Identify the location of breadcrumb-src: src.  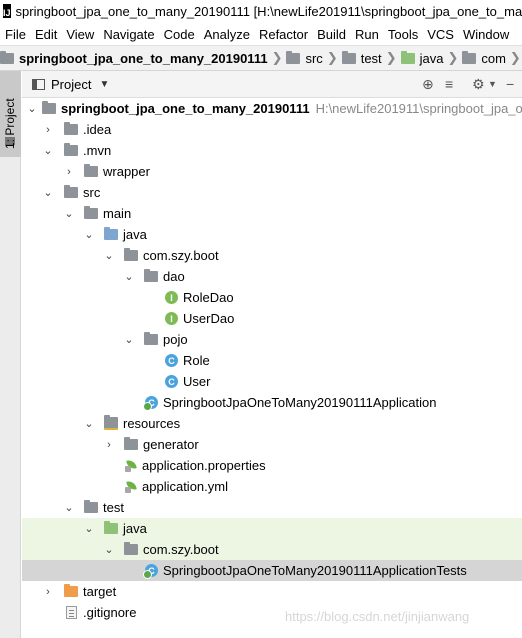
(304, 58).